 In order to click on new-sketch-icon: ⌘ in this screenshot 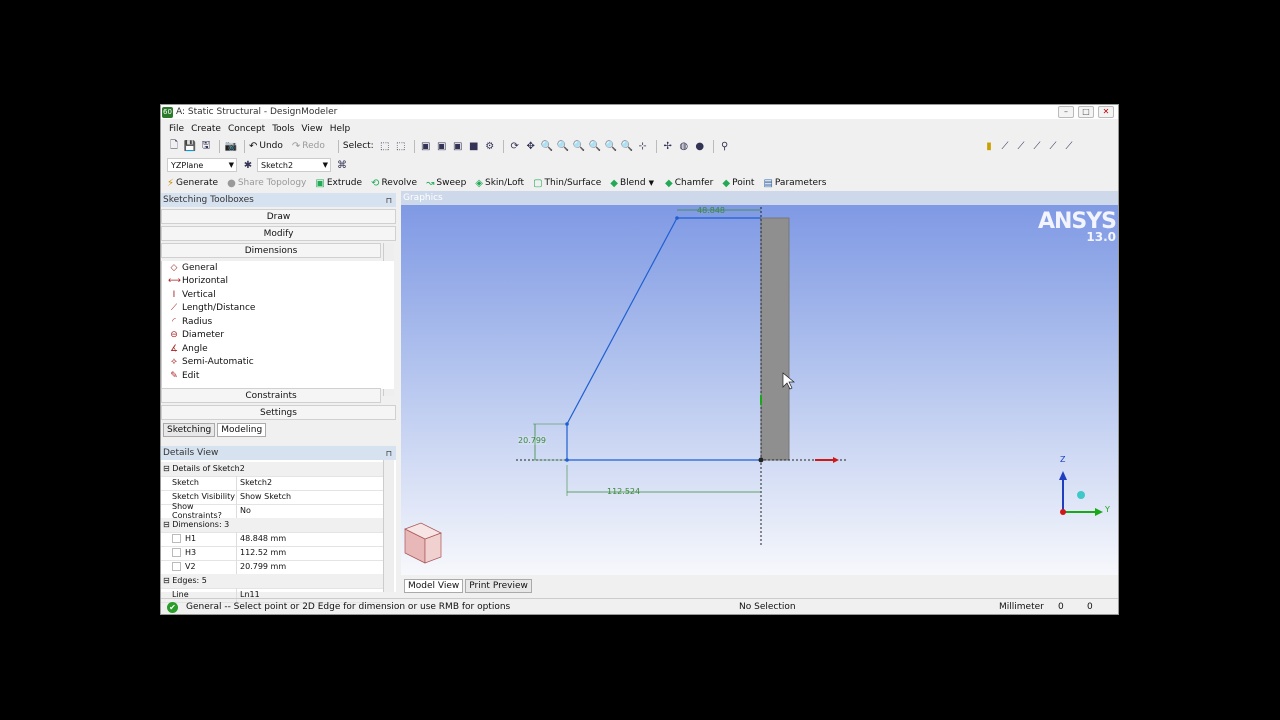, I will do `click(342, 165)`.